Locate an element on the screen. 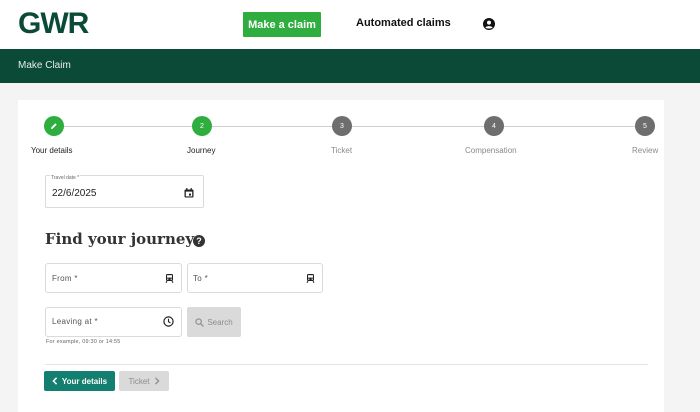 The image size is (700, 412). from-placeholder: From * is located at coordinates (65, 278).